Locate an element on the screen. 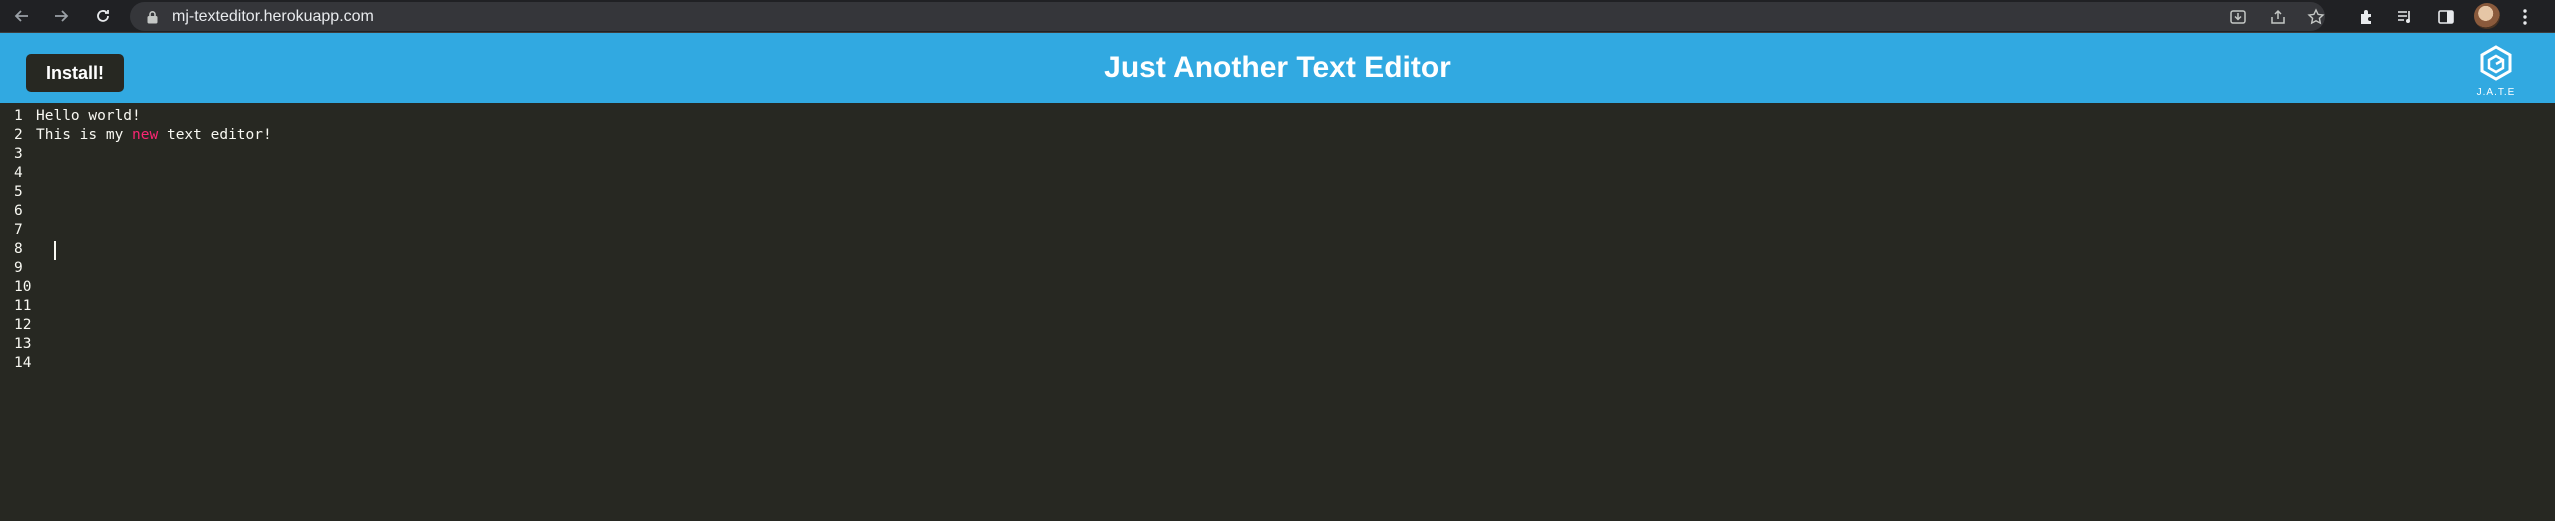 This screenshot has height=521, width=2555. jate-logo: J.A.T.E is located at coordinates (2496, 71).